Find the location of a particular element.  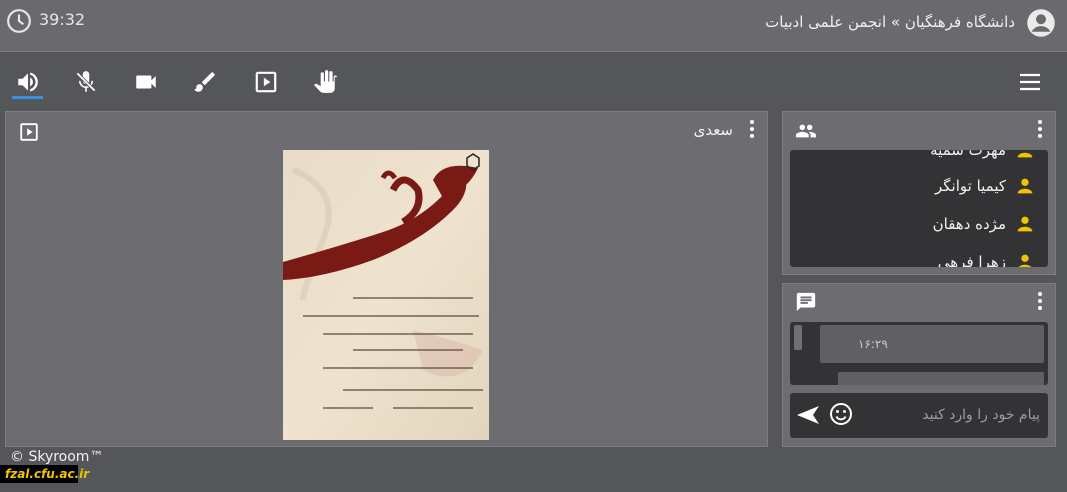

emoji-icon is located at coordinates (841, 414).